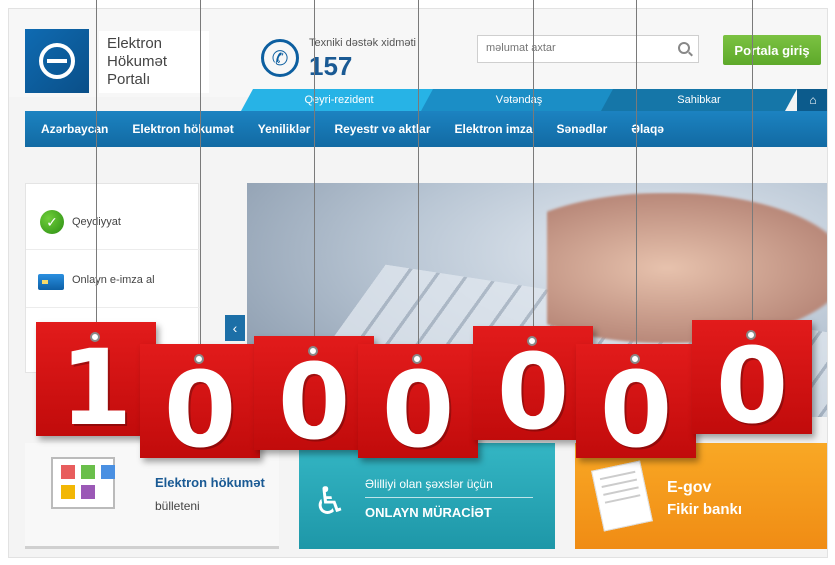 This screenshot has width=835, height=565. I want to click on nav-item-registry: Reyestr və aktlar, so click(382, 129).